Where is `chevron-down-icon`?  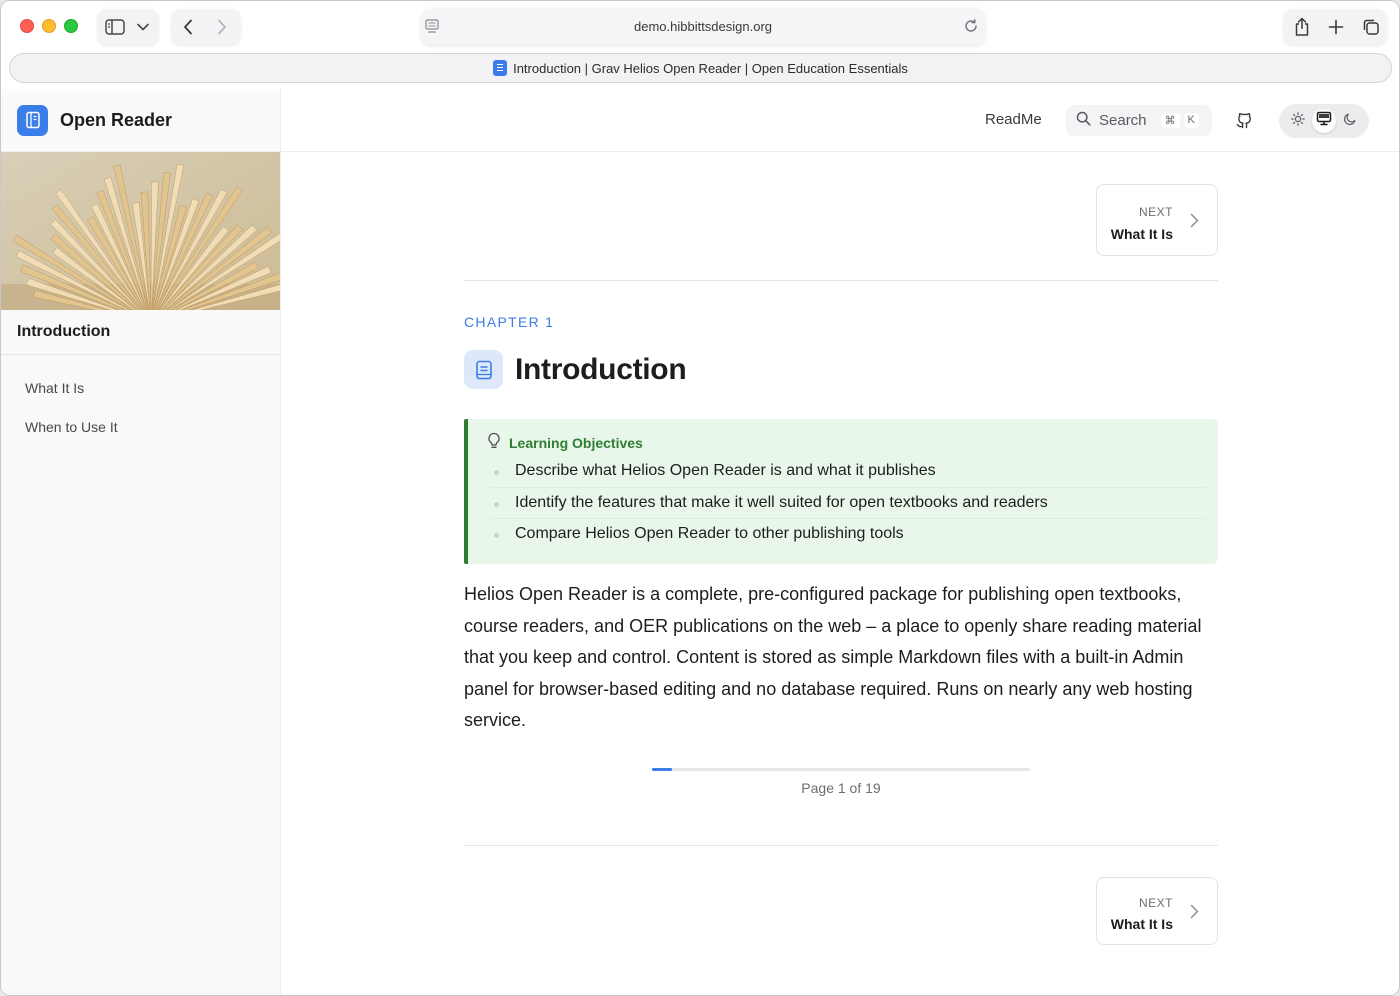
chevron-down-icon is located at coordinates (143, 27).